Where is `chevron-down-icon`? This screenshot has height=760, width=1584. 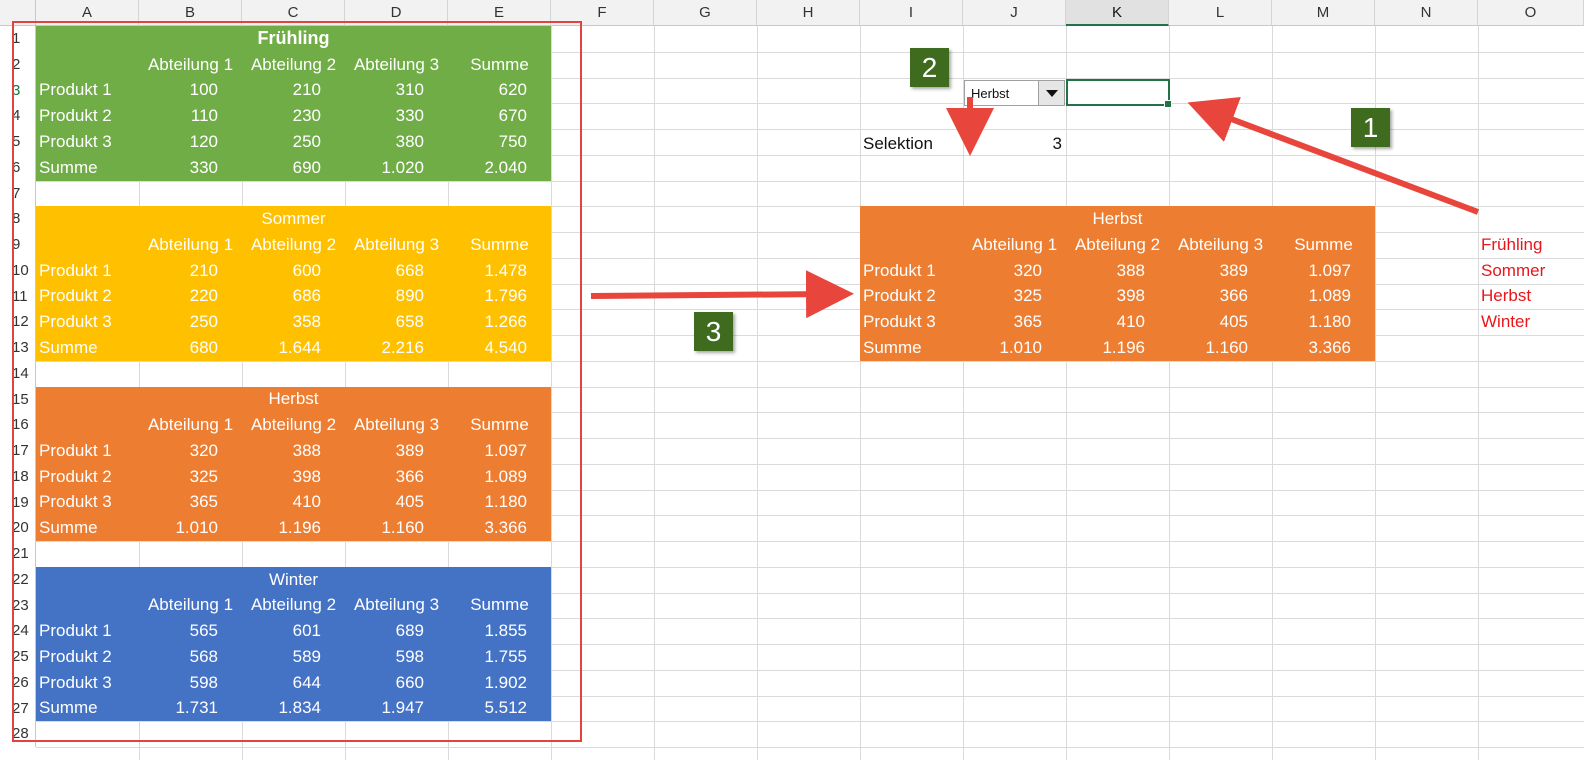
chevron-down-icon is located at coordinates (1052, 93).